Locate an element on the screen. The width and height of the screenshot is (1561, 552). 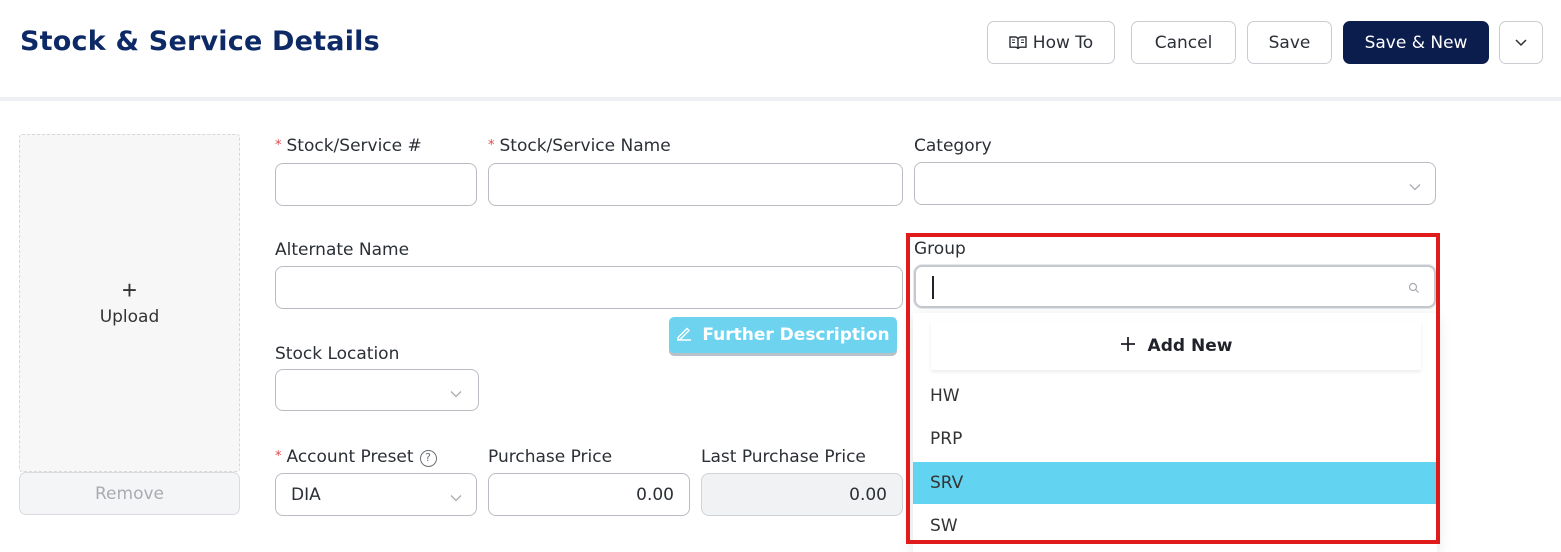
save-and-new-button: Save & New is located at coordinates (1416, 42).